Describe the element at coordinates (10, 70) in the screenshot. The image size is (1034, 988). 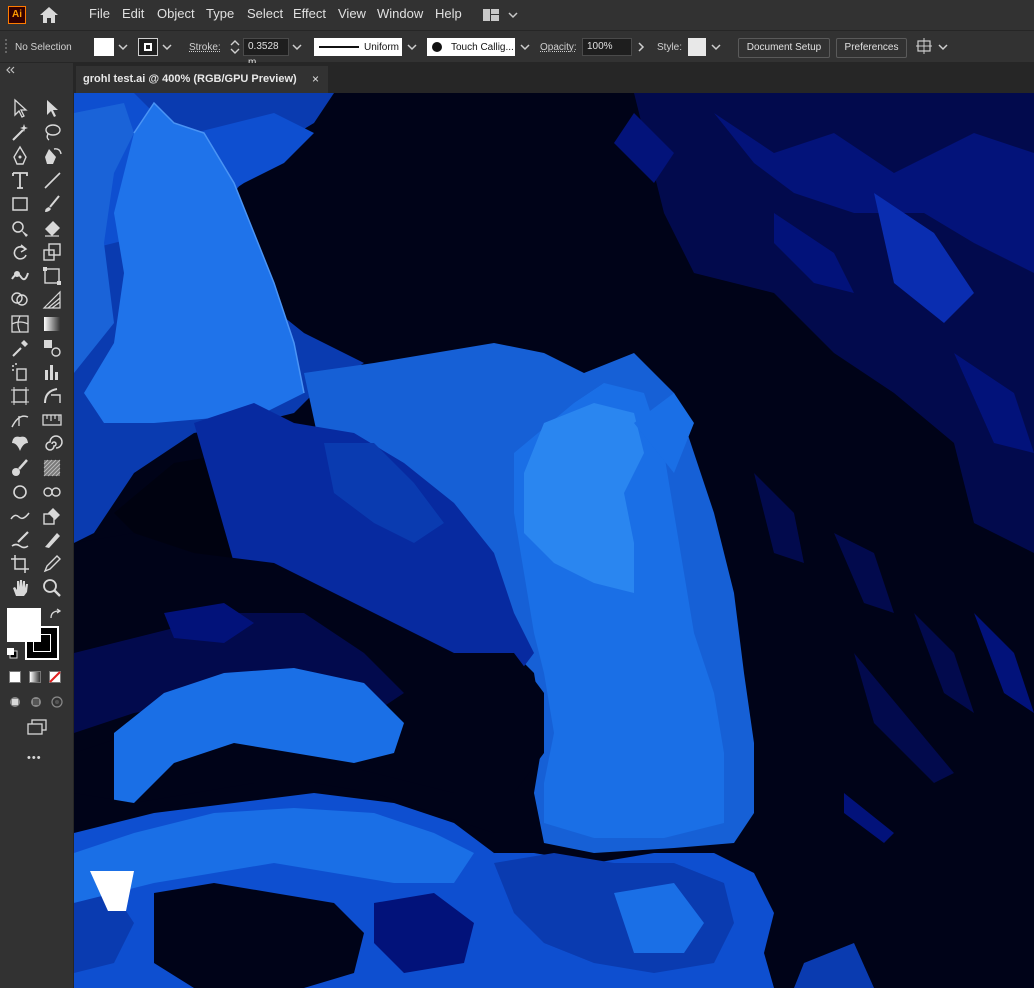
I see `collapse-panel-icon` at that location.